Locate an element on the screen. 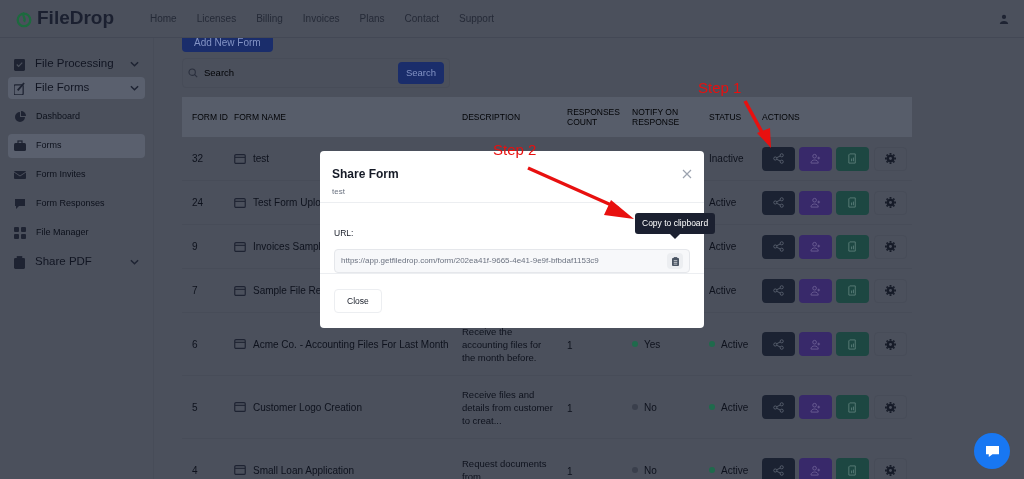 The width and height of the screenshot is (1024, 479). table-cell-text: 5 is located at coordinates (195, 407).